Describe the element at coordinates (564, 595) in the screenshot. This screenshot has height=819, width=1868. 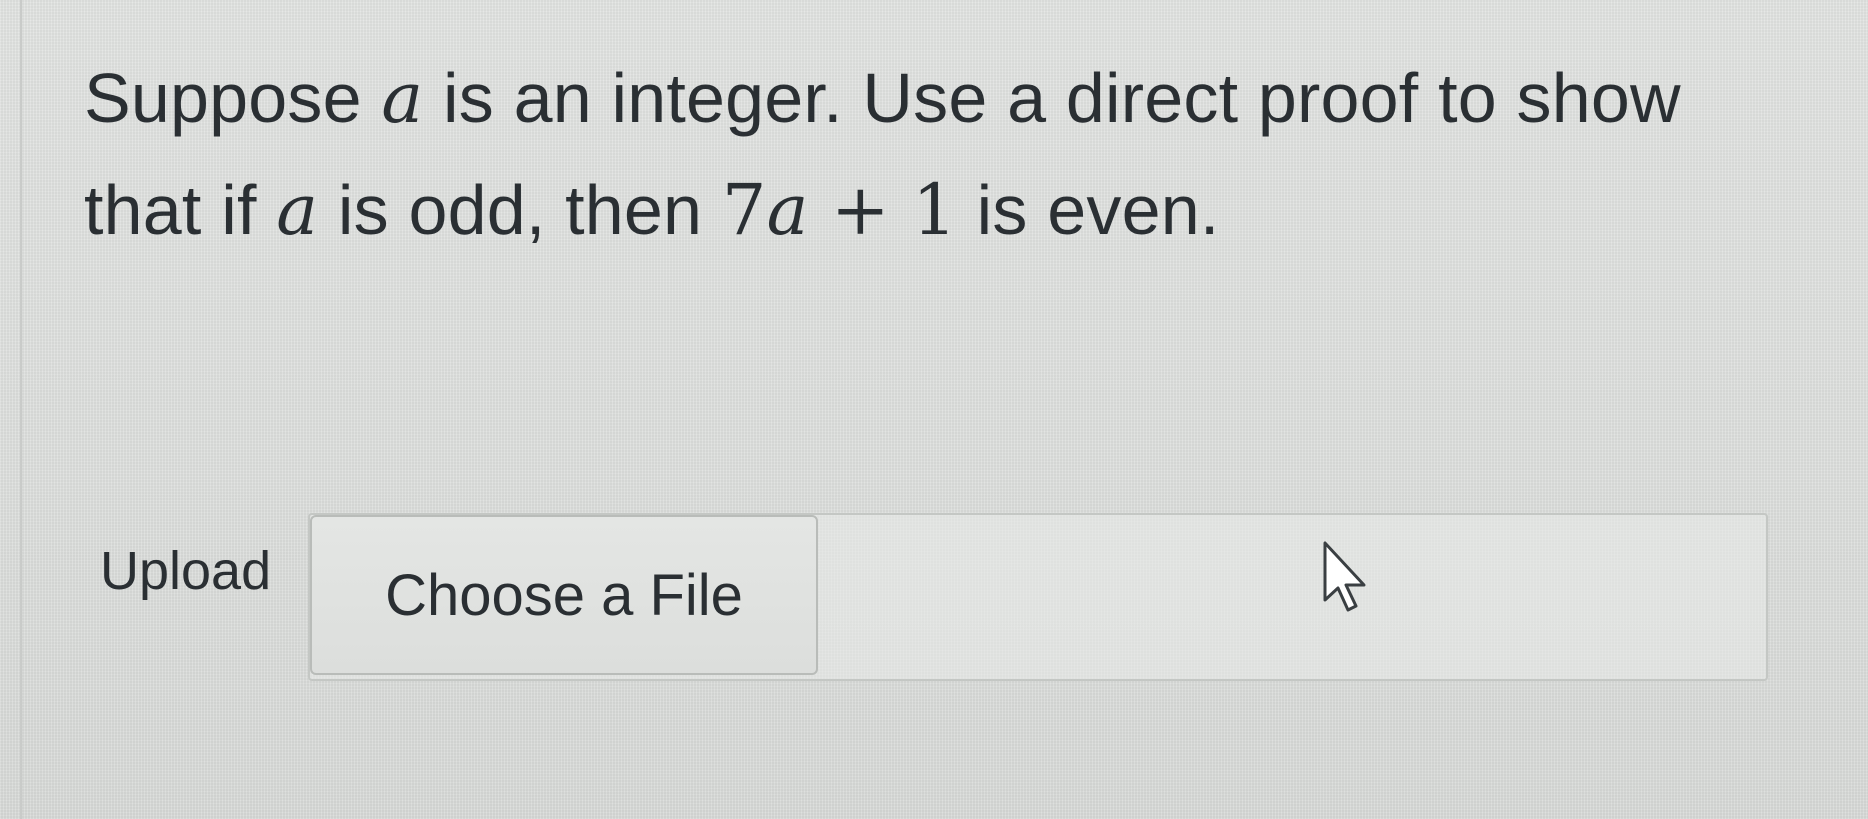
I see `choose-file-button: Choose a File` at that location.